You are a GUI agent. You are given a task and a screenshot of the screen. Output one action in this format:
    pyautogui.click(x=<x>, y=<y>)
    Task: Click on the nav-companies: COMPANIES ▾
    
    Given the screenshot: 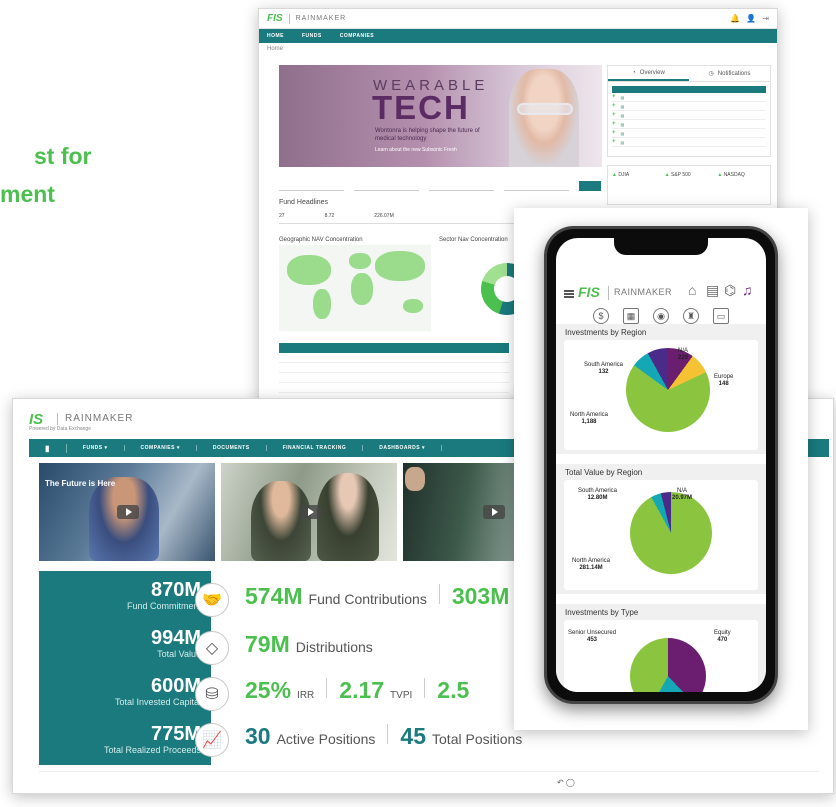 What is the action you would take?
    pyautogui.click(x=161, y=448)
    